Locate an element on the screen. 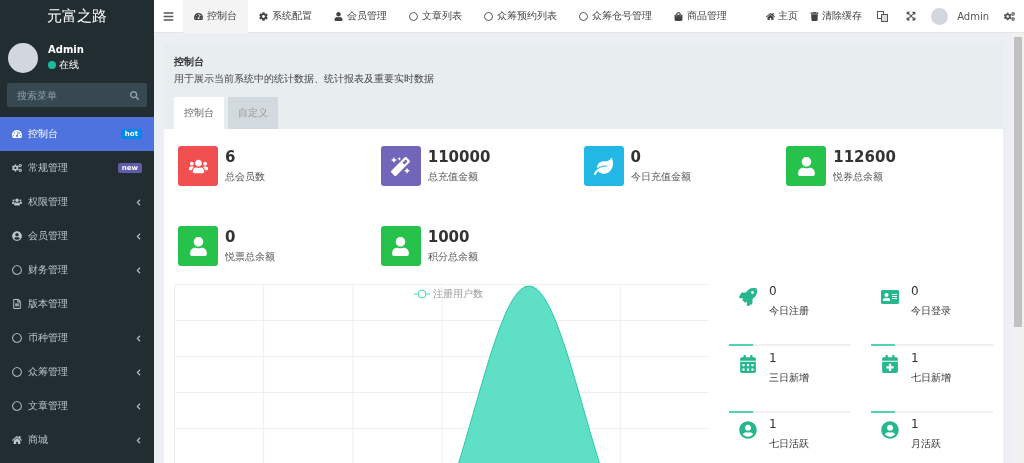 This screenshot has width=1024, height=463. calendar-icon is located at coordinates (748, 363).